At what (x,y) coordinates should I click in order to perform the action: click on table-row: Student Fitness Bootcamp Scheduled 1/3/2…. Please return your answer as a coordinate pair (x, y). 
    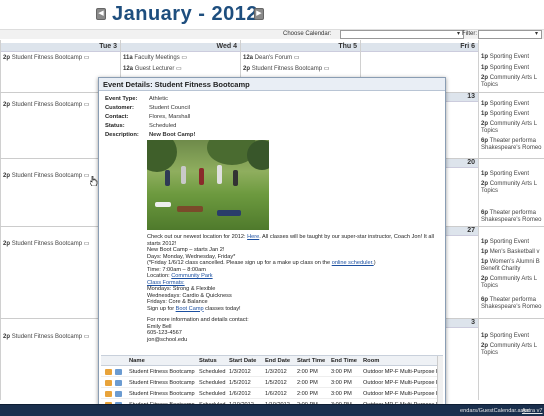
    Looking at the image, I should click on (272, 371).